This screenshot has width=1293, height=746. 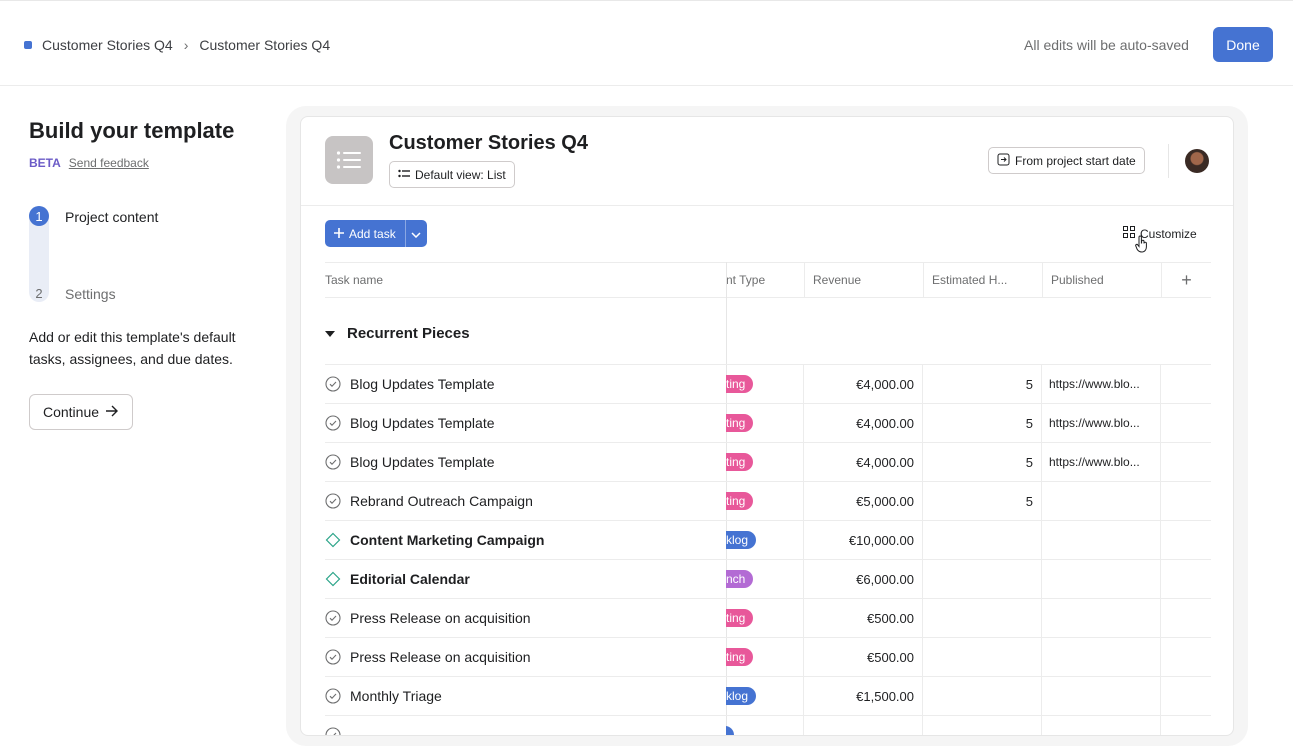 I want to click on chevron-right-icon: ›, so click(x=186, y=45).